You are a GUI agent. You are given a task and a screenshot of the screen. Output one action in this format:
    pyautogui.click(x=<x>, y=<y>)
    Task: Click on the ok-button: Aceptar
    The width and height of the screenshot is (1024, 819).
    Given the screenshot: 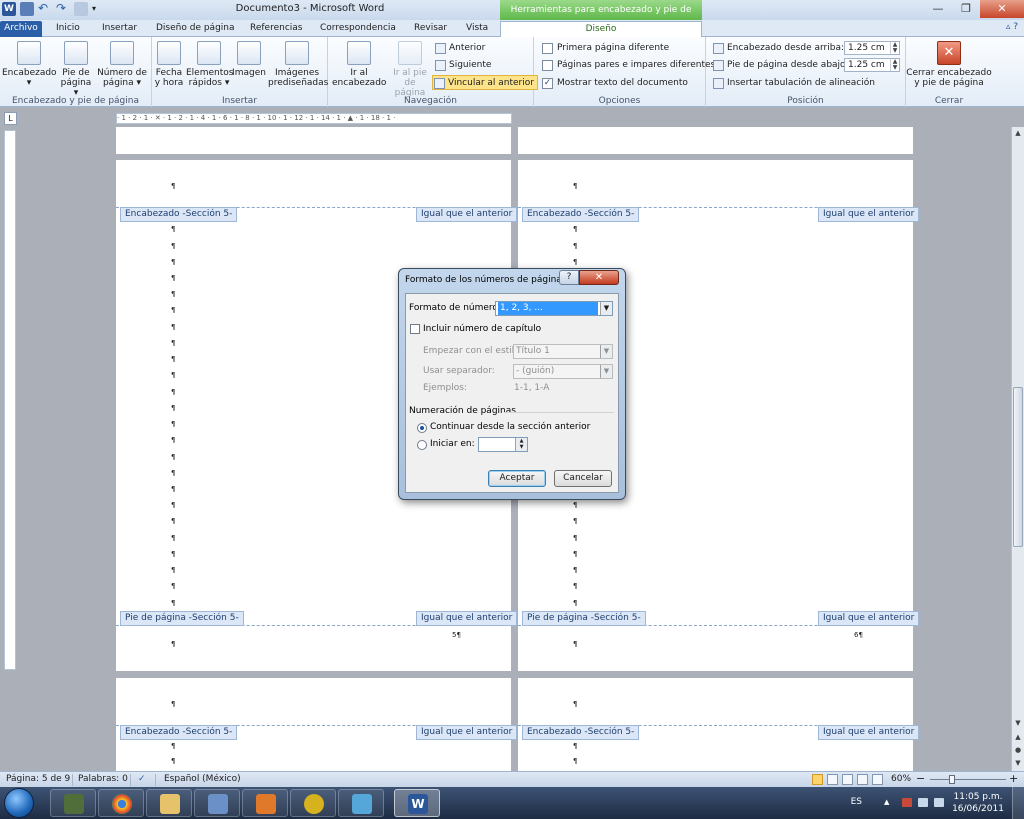 What is the action you would take?
    pyautogui.click(x=517, y=478)
    